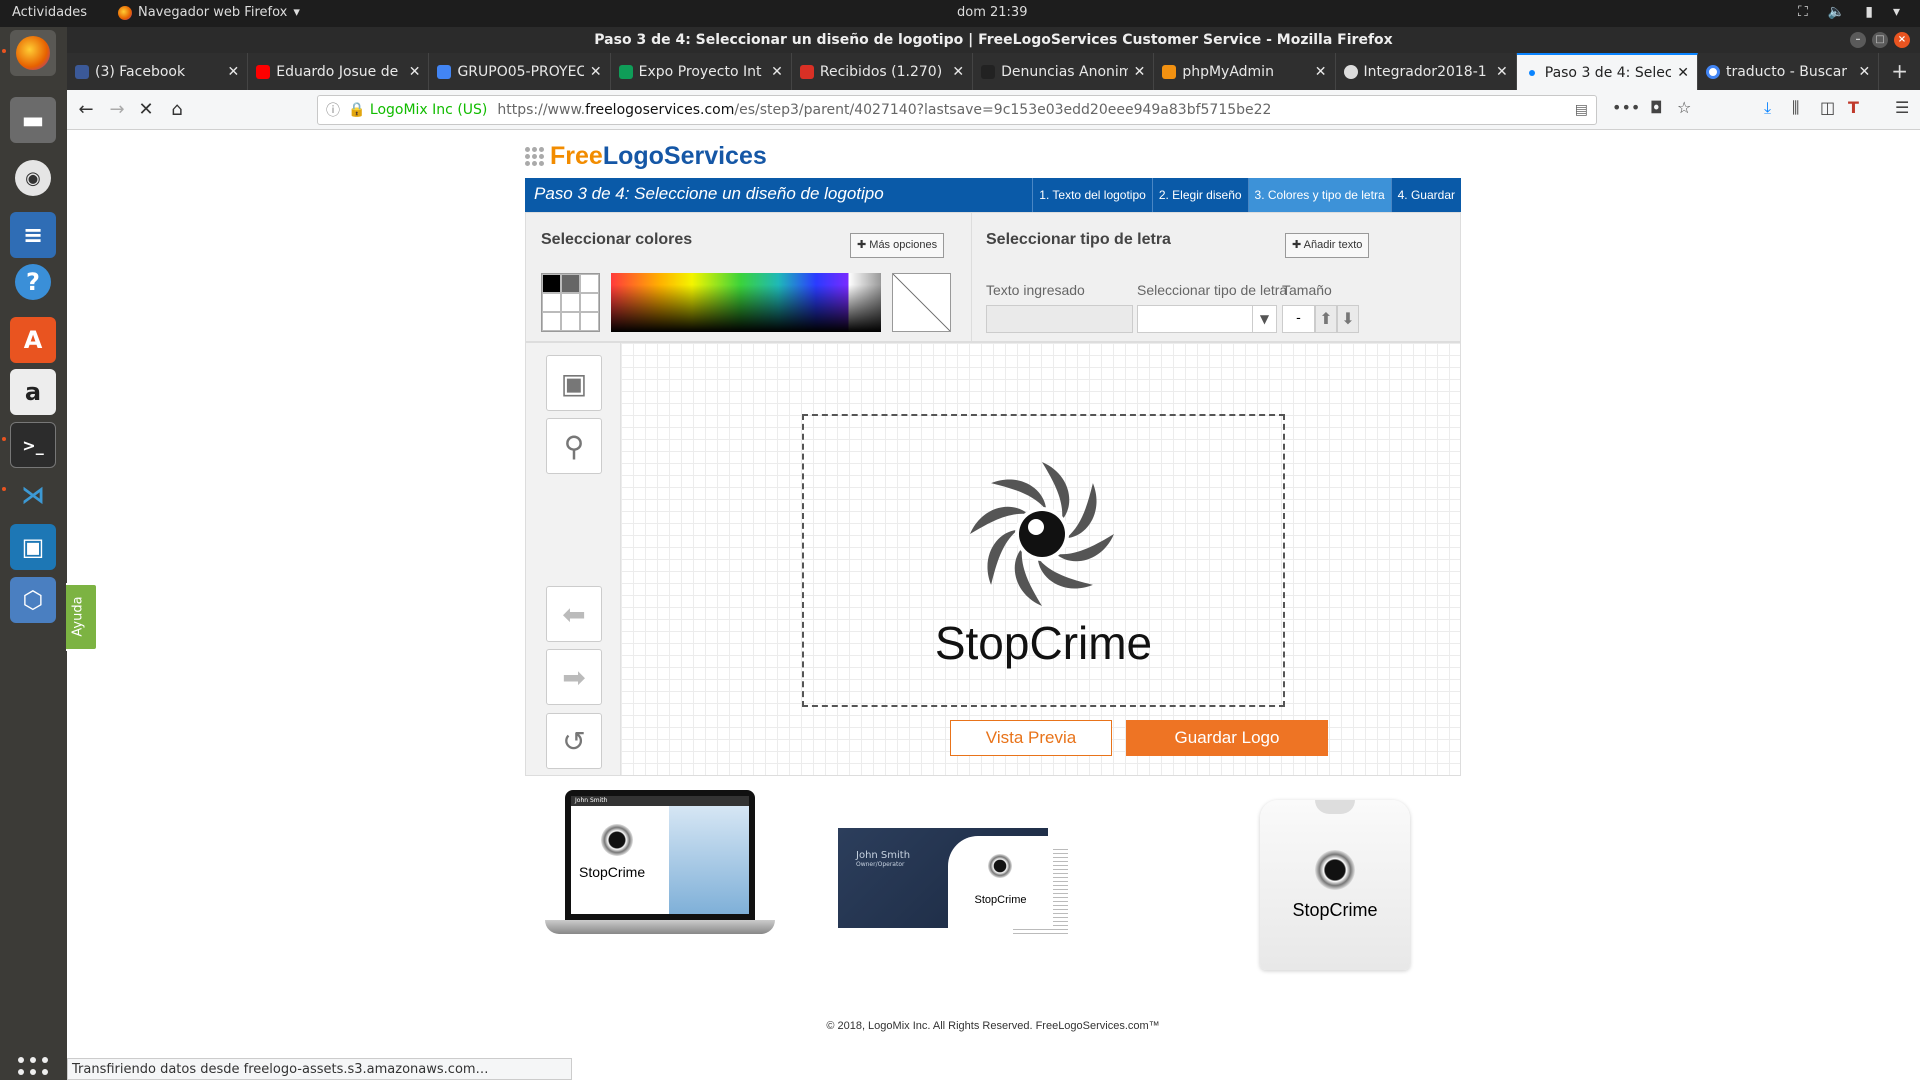 This screenshot has height=1080, width=1920. I want to click on reset-button: ↺, so click(574, 741).